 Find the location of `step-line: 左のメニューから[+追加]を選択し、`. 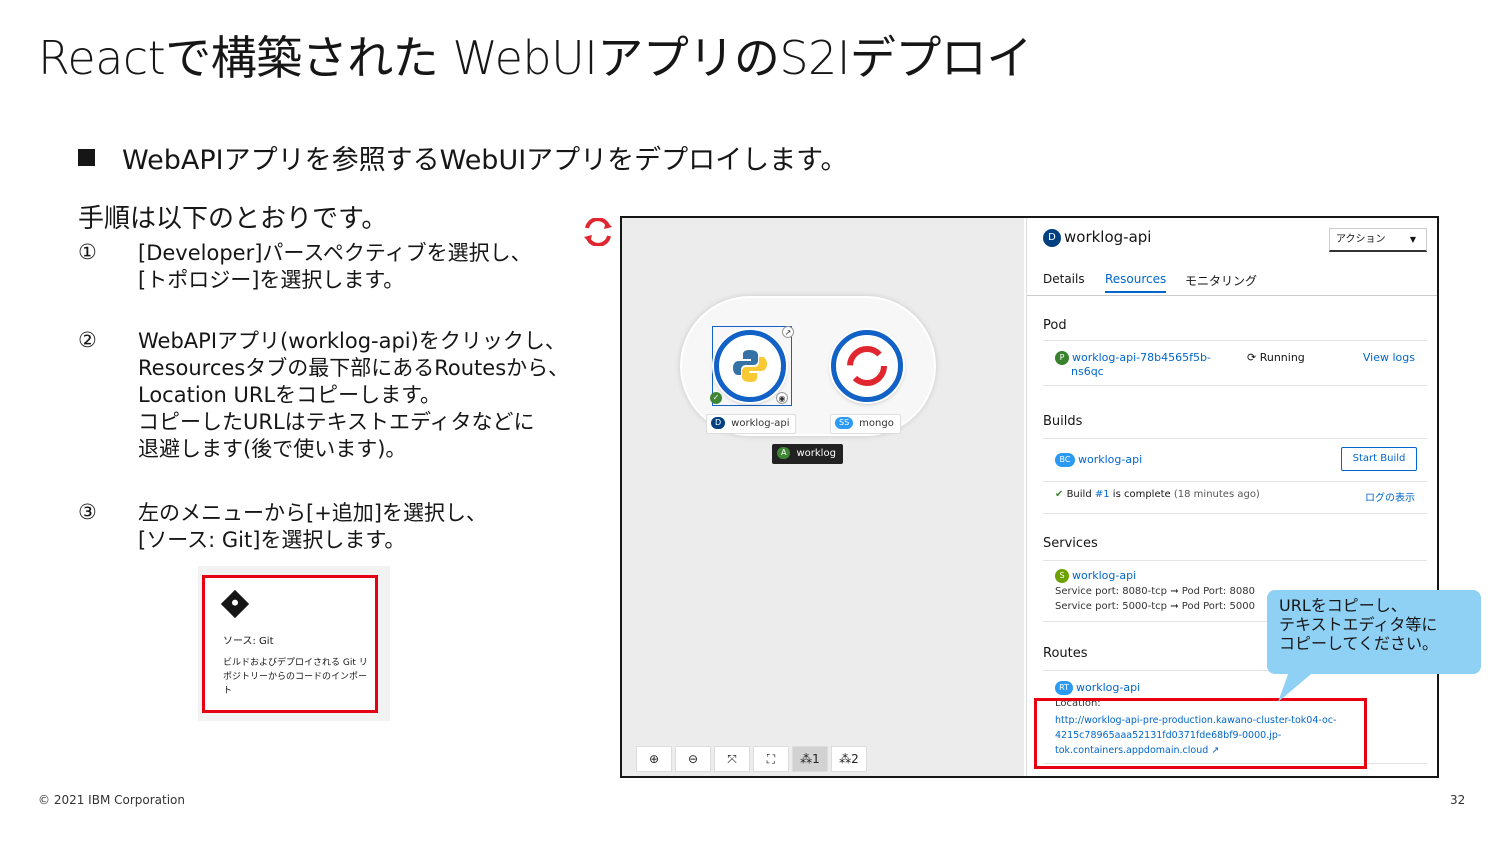

step-line: 左のメニューから[+追加]を選択し、 is located at coordinates (312, 513).